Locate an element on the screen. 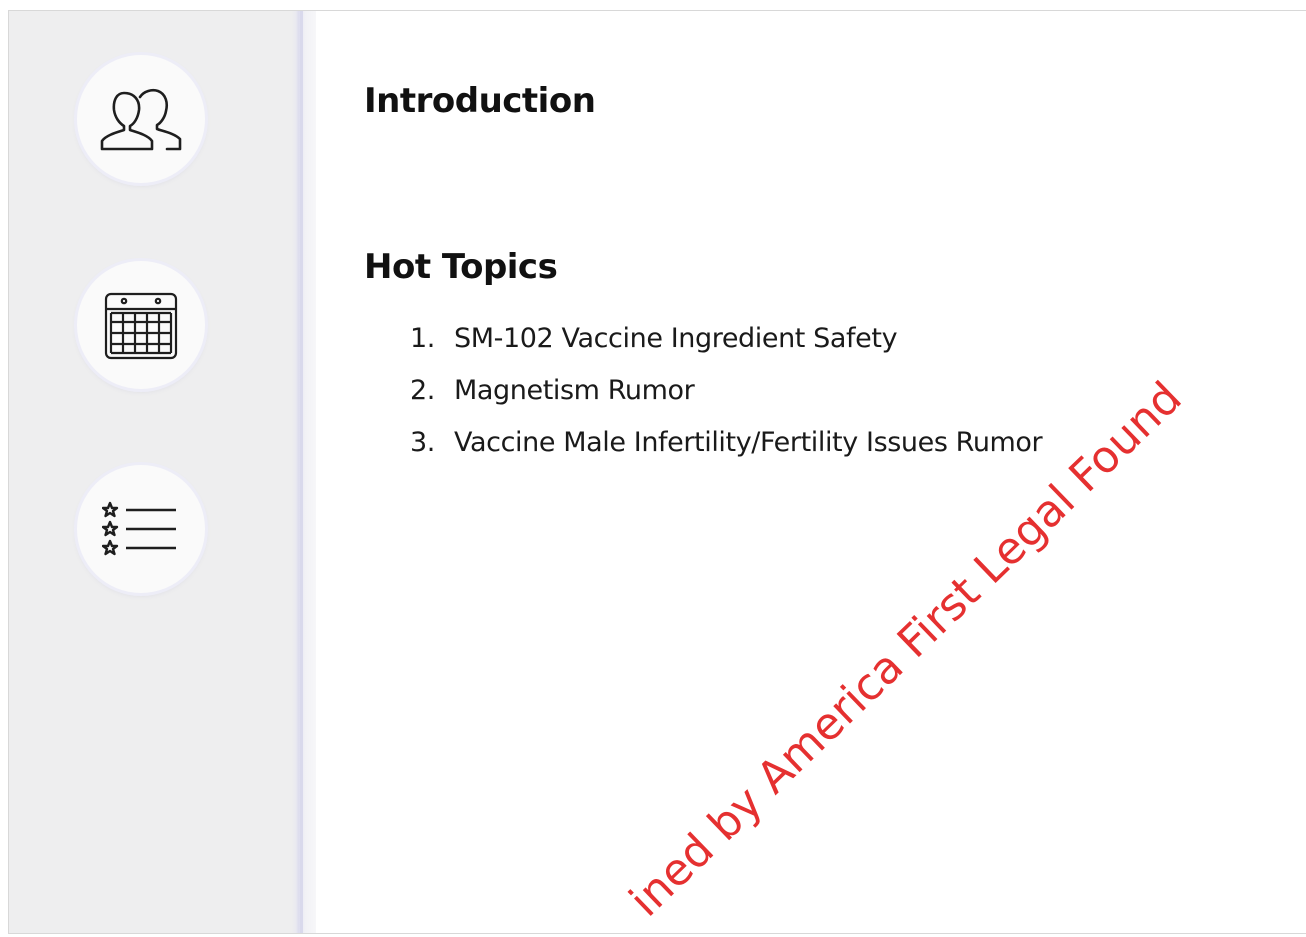 This screenshot has height=937, width=1306. calendar-icon is located at coordinates (141, 325).